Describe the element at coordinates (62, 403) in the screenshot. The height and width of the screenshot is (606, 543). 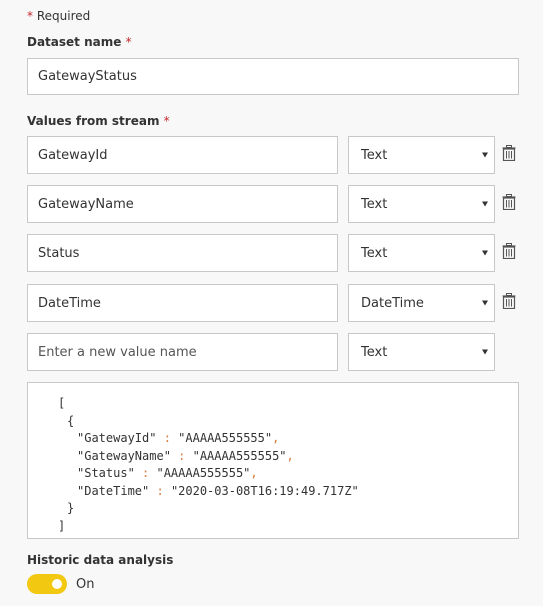
I see `json-open-bracket: [` at that location.